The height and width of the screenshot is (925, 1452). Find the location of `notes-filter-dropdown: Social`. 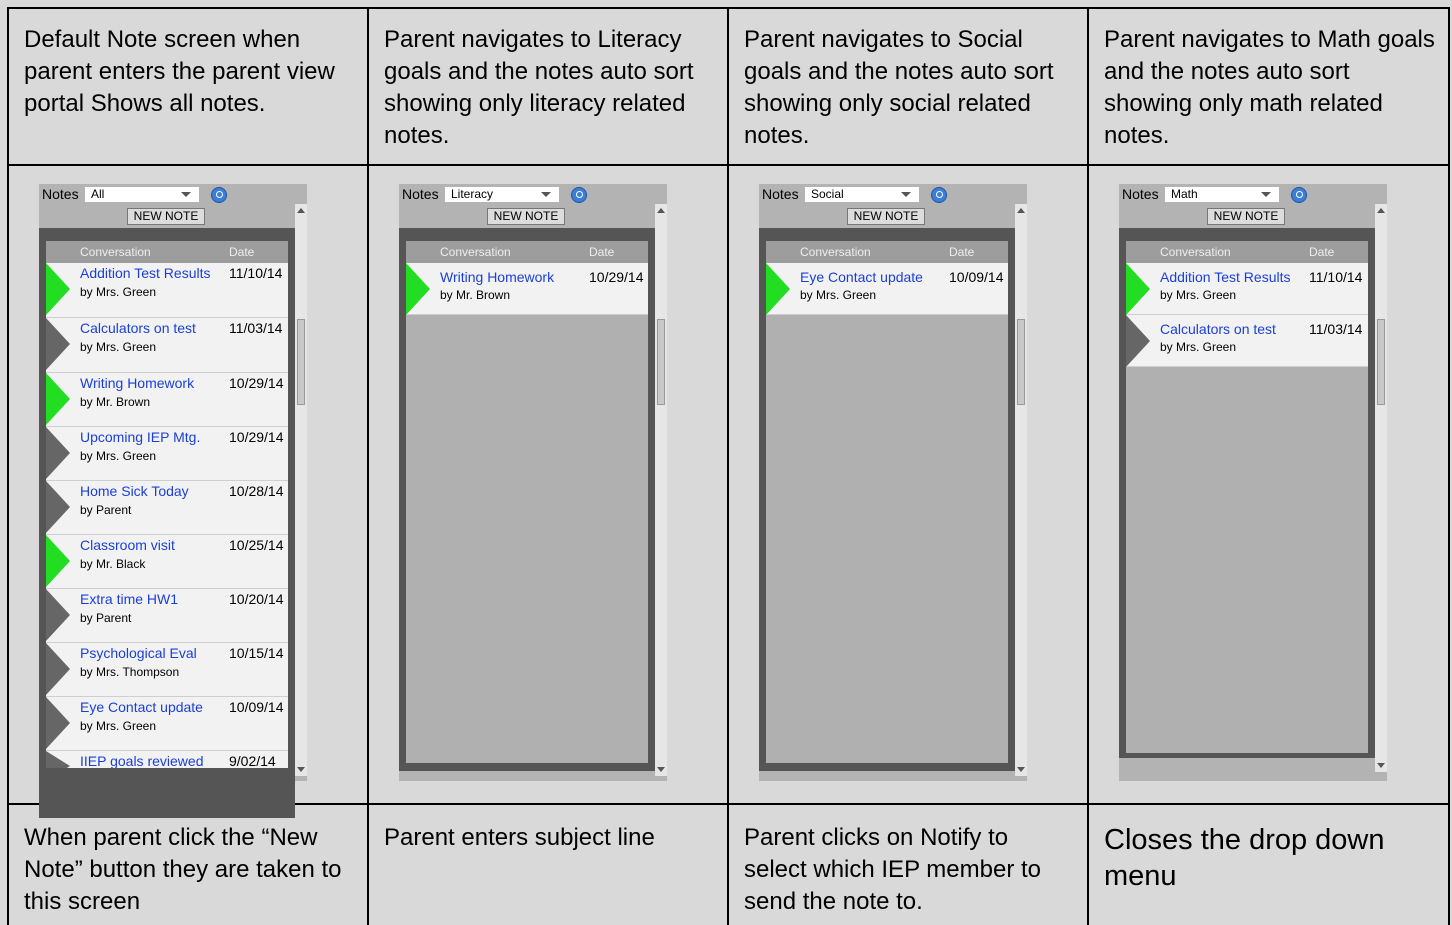

notes-filter-dropdown: Social is located at coordinates (862, 194).